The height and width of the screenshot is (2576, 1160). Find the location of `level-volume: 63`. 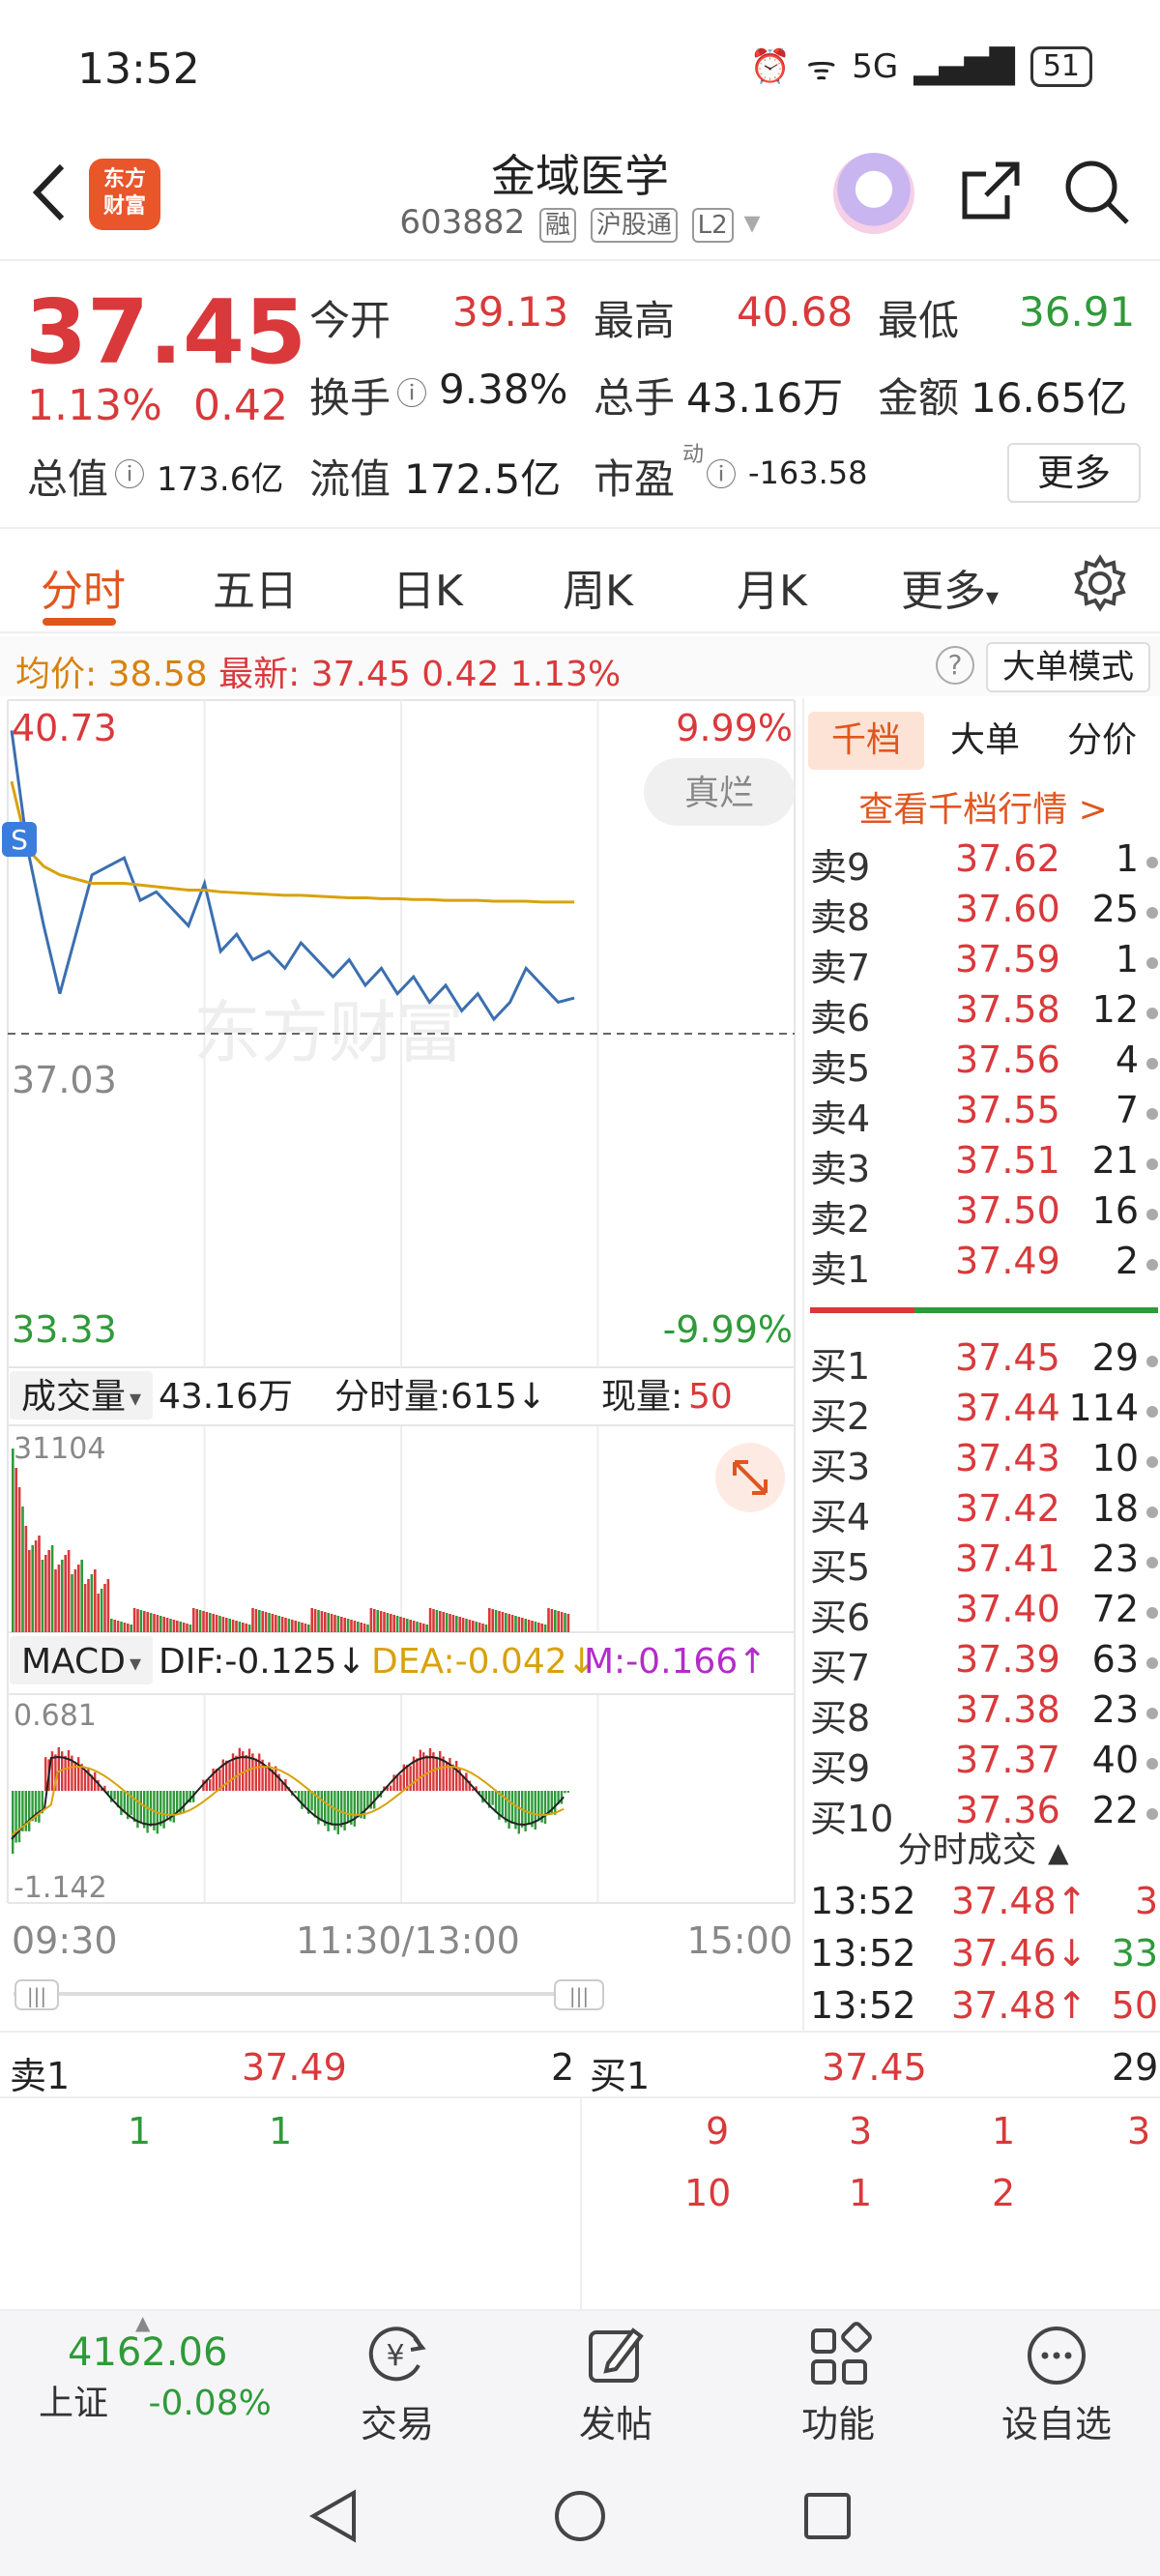

level-volume: 63 is located at coordinates (1115, 1659).